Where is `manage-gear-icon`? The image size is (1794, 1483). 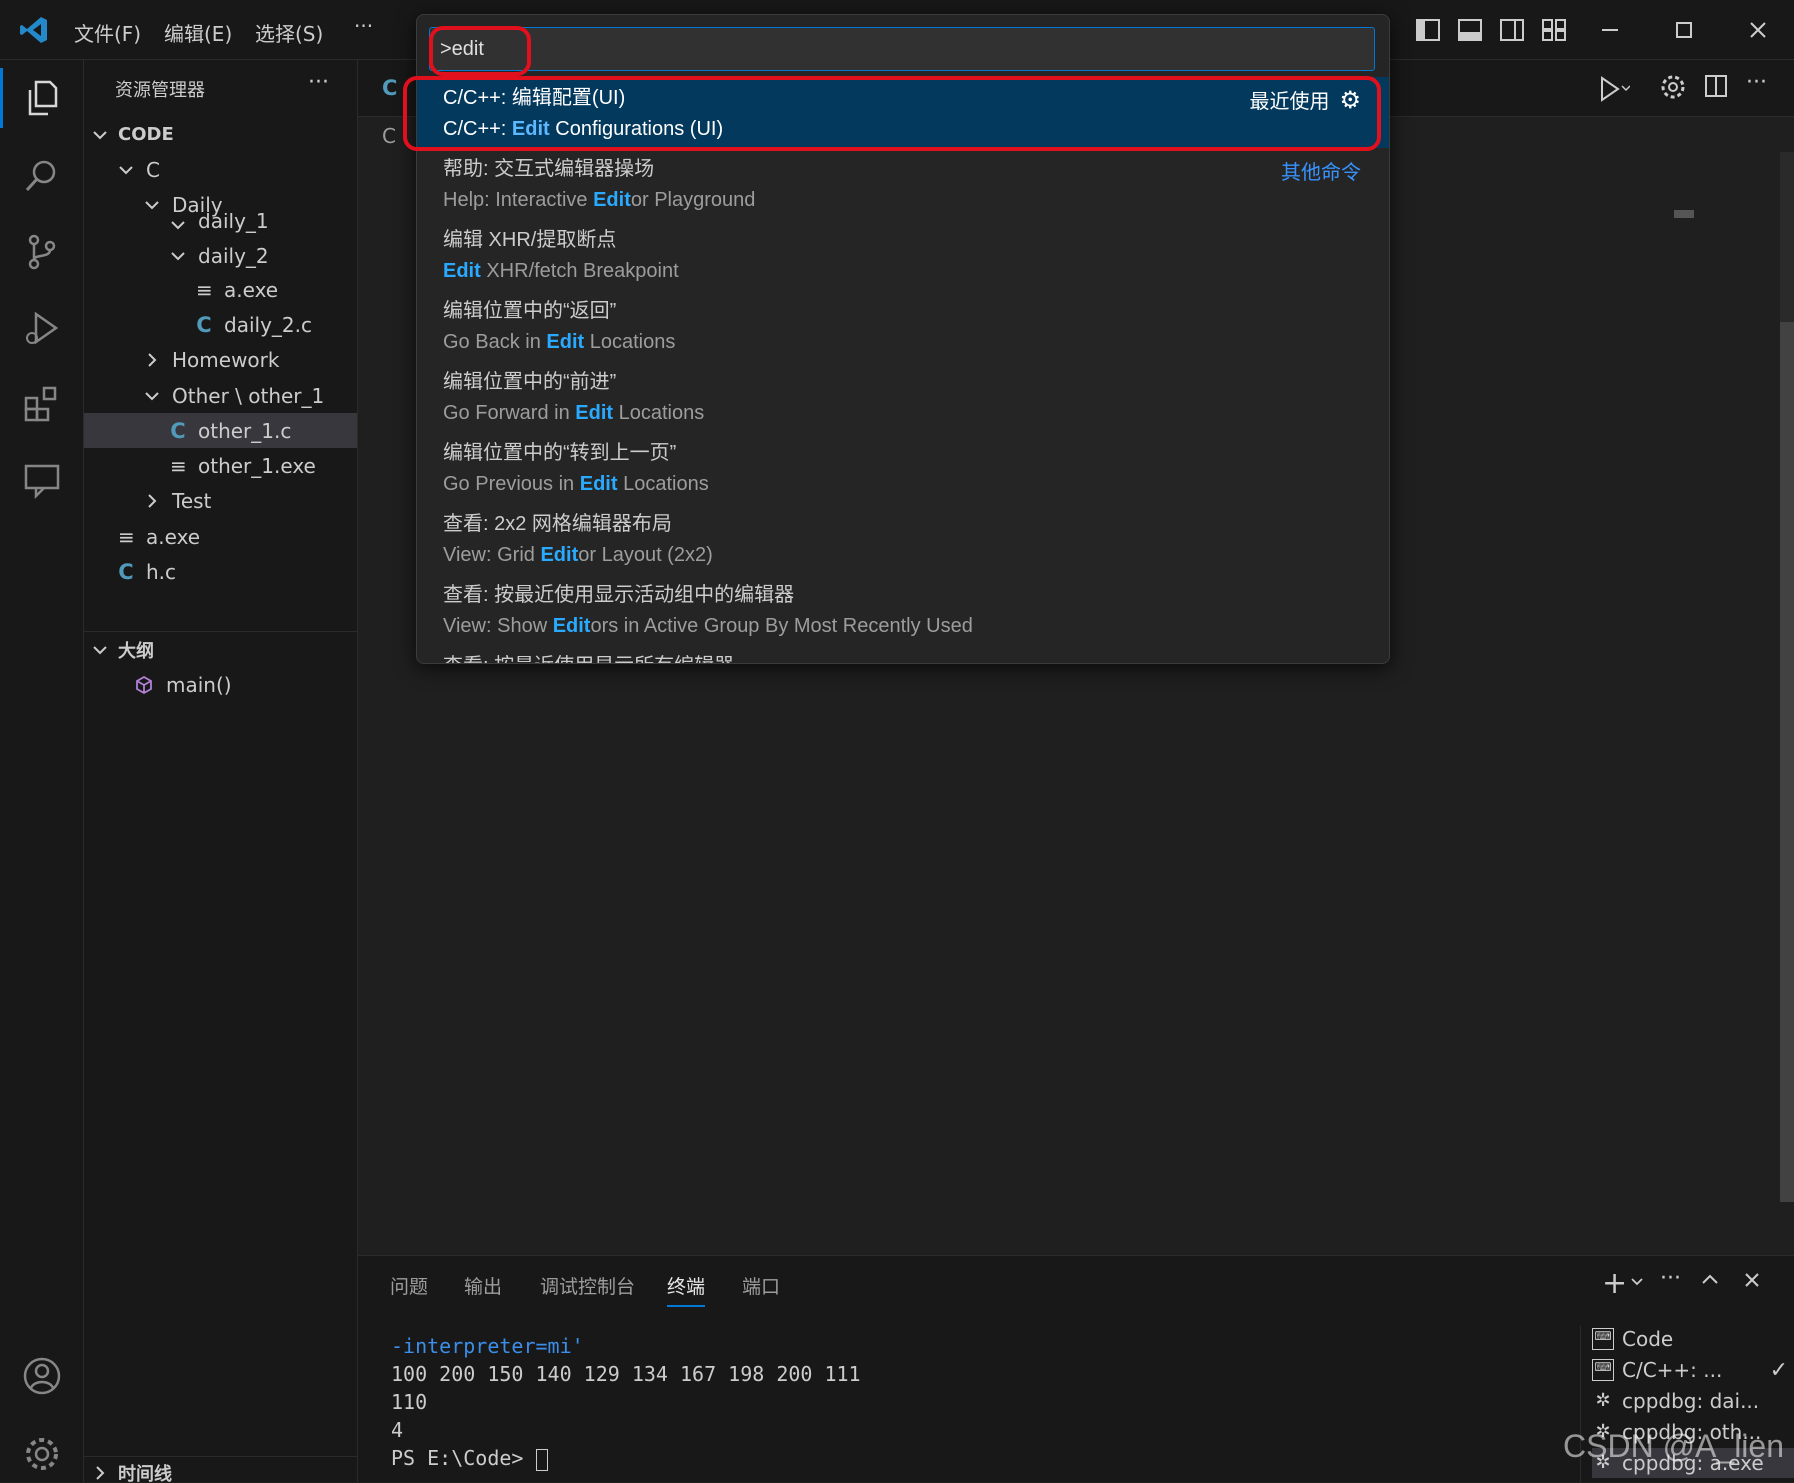 manage-gear-icon is located at coordinates (42, 1454).